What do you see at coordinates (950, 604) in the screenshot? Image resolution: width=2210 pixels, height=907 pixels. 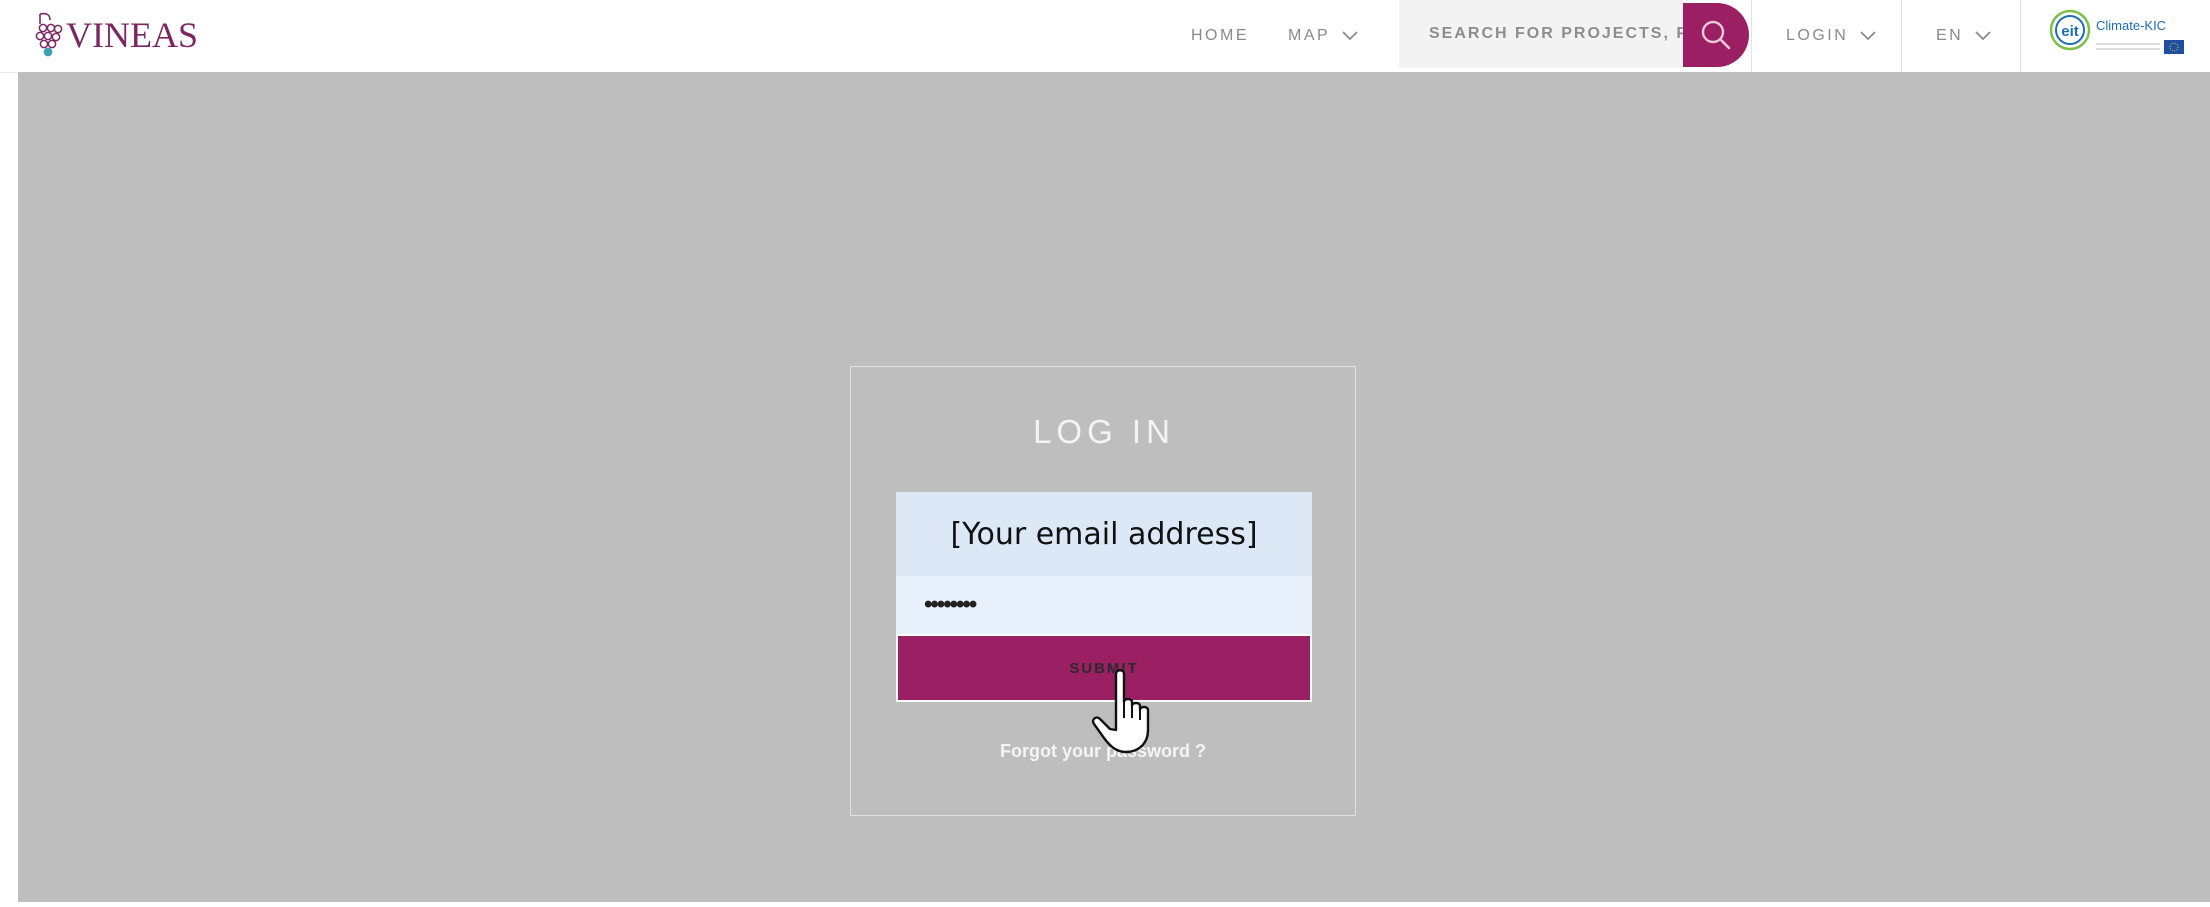 I see `password-value: ••••••••` at bounding box center [950, 604].